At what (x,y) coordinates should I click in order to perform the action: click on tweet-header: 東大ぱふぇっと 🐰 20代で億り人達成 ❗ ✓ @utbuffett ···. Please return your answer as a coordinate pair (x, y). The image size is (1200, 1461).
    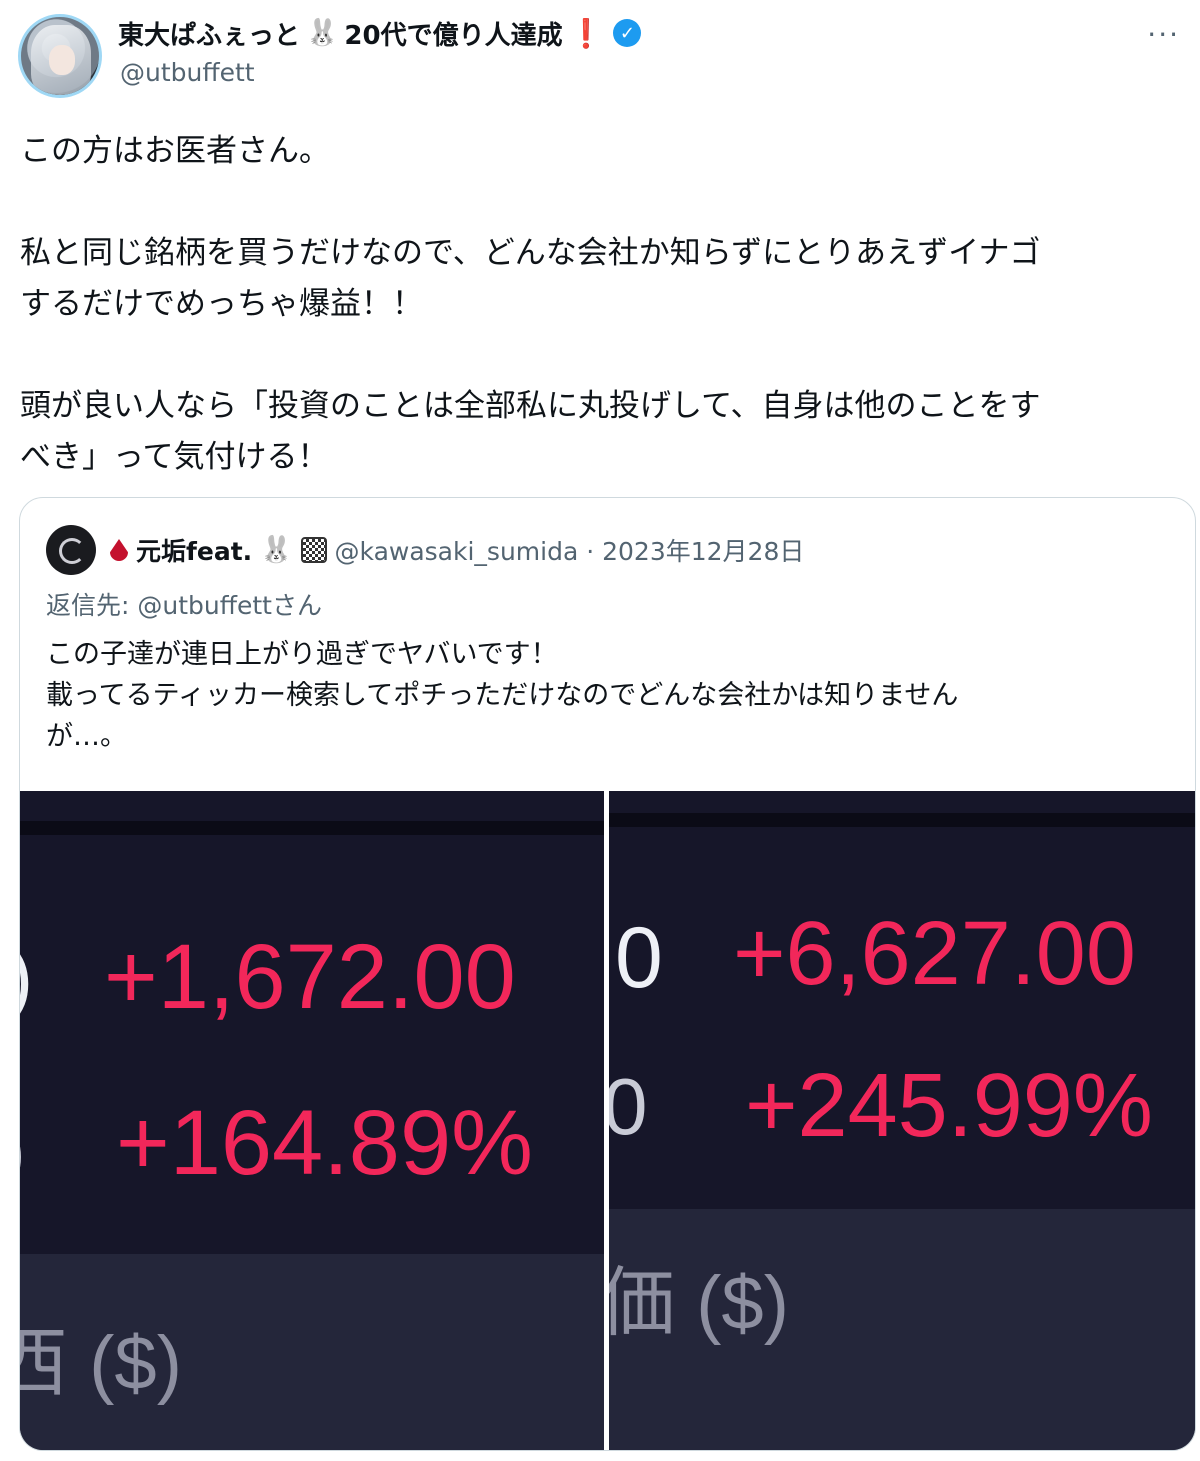
    Looking at the image, I should click on (600, 55).